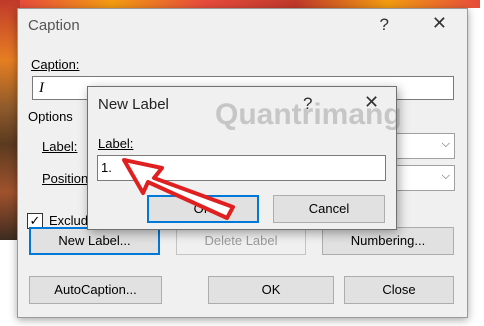 The height and width of the screenshot is (326, 484). Describe the element at coordinates (203, 209) in the screenshot. I see `new-label-ok-button: OK` at that location.